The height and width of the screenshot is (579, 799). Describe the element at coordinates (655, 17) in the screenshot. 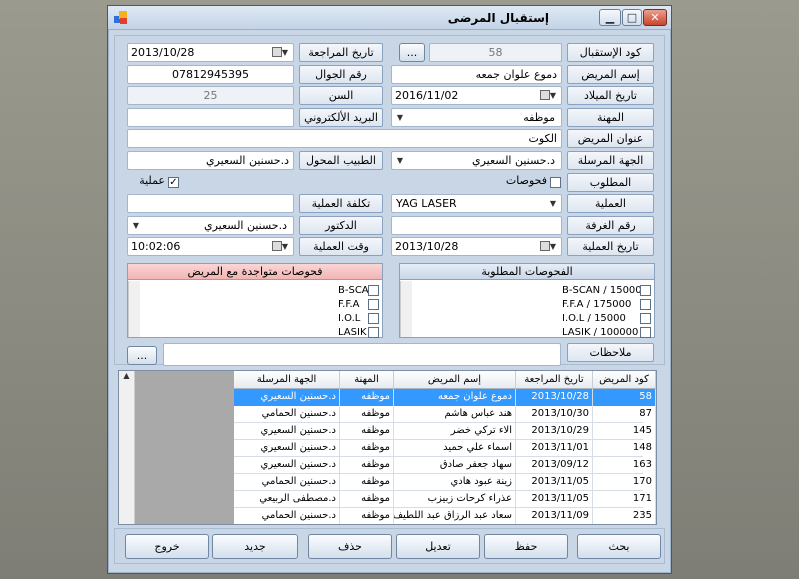

I see `close-button: ✕` at that location.